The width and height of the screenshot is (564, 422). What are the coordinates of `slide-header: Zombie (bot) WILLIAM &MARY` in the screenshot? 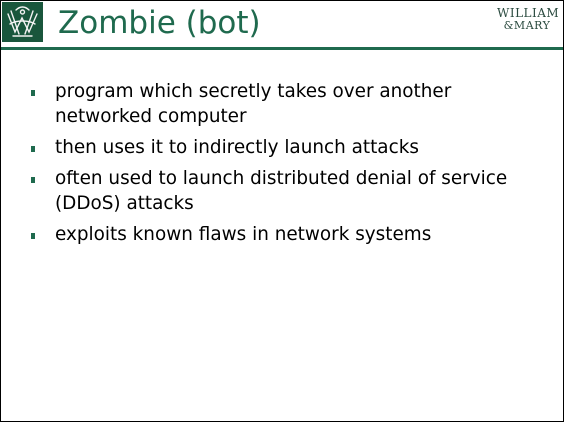 It's located at (282, 28).